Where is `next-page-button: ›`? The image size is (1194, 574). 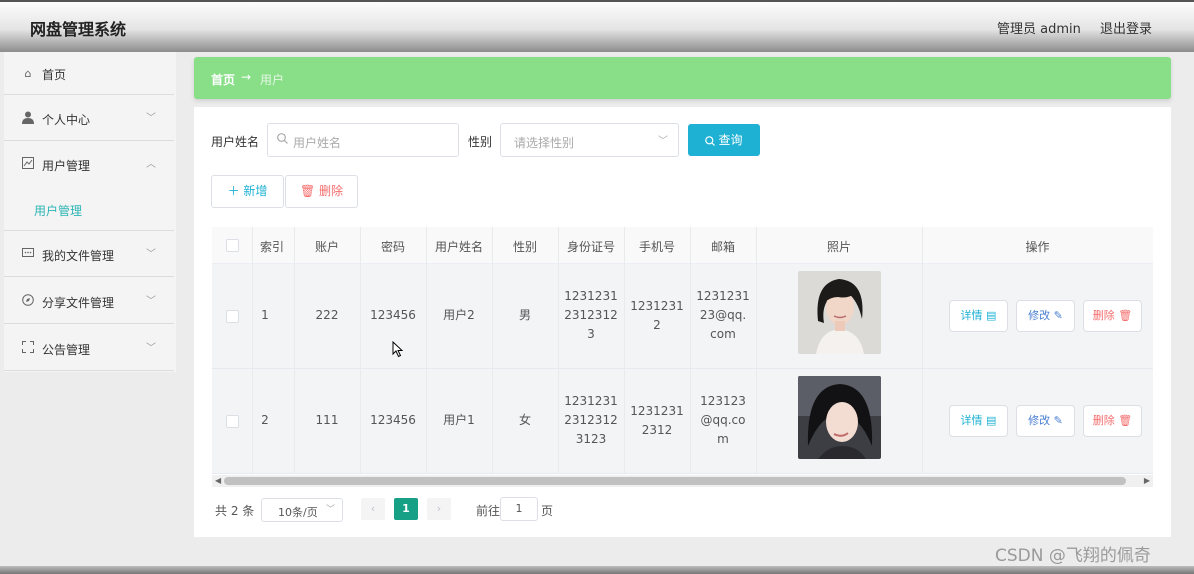 next-page-button: › is located at coordinates (439, 509).